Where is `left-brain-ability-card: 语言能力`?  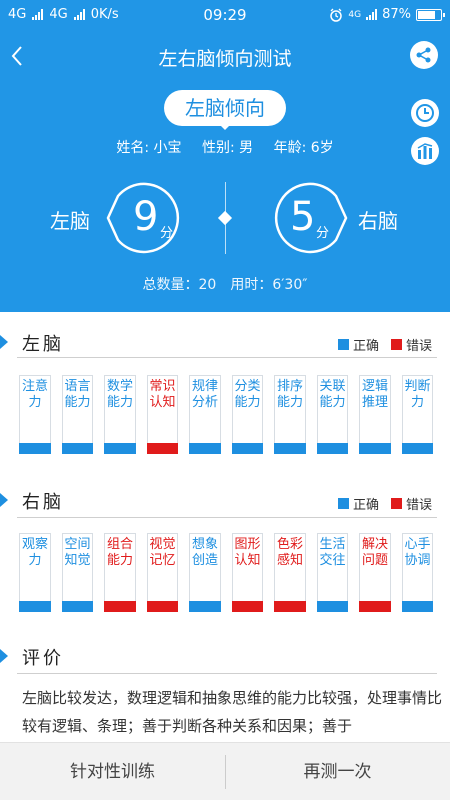 left-brain-ability-card: 语言能力 is located at coordinates (77, 414).